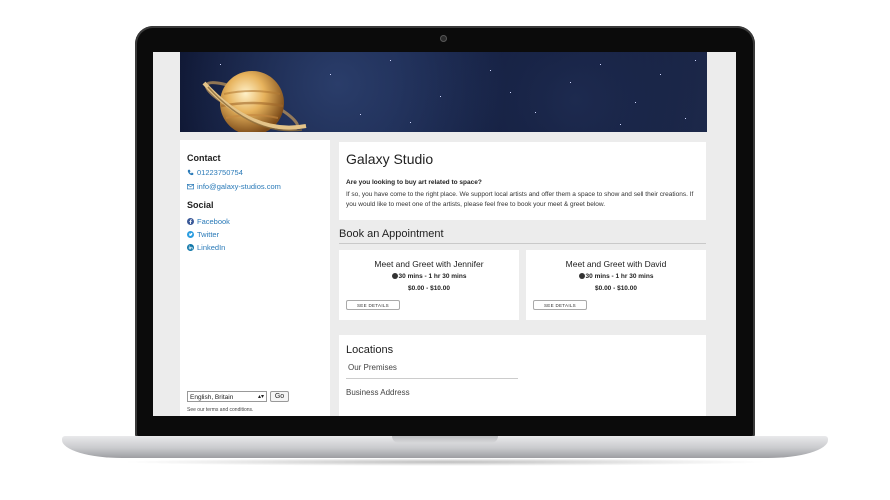 Image resolution: width=890 pixels, height=500 pixels. Describe the element at coordinates (204, 158) in the screenshot. I see `contact-heading: Contact` at that location.